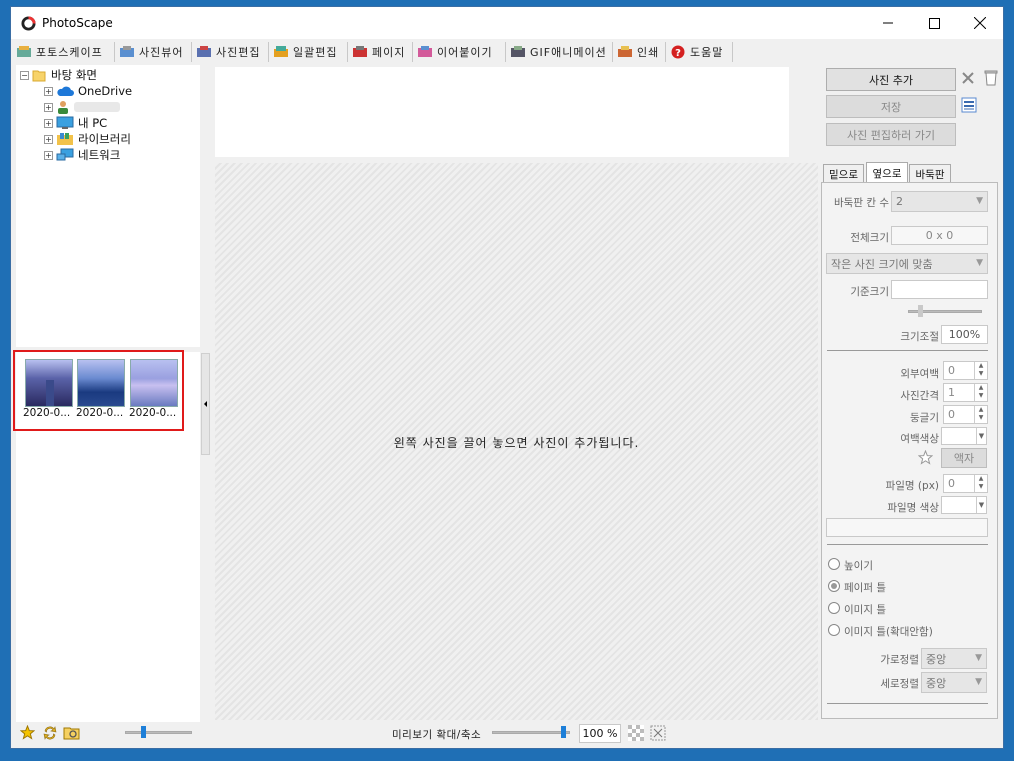  What do you see at coordinates (700, 52) in the screenshot?
I see `tab-help: ? 도움말` at bounding box center [700, 52].